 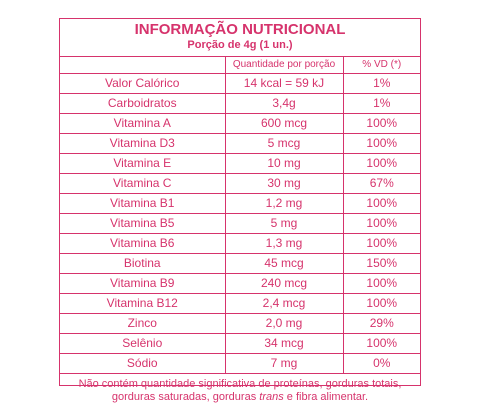 What do you see at coordinates (284, 363) in the screenshot?
I see `nutrient-amount: 7 mg` at bounding box center [284, 363].